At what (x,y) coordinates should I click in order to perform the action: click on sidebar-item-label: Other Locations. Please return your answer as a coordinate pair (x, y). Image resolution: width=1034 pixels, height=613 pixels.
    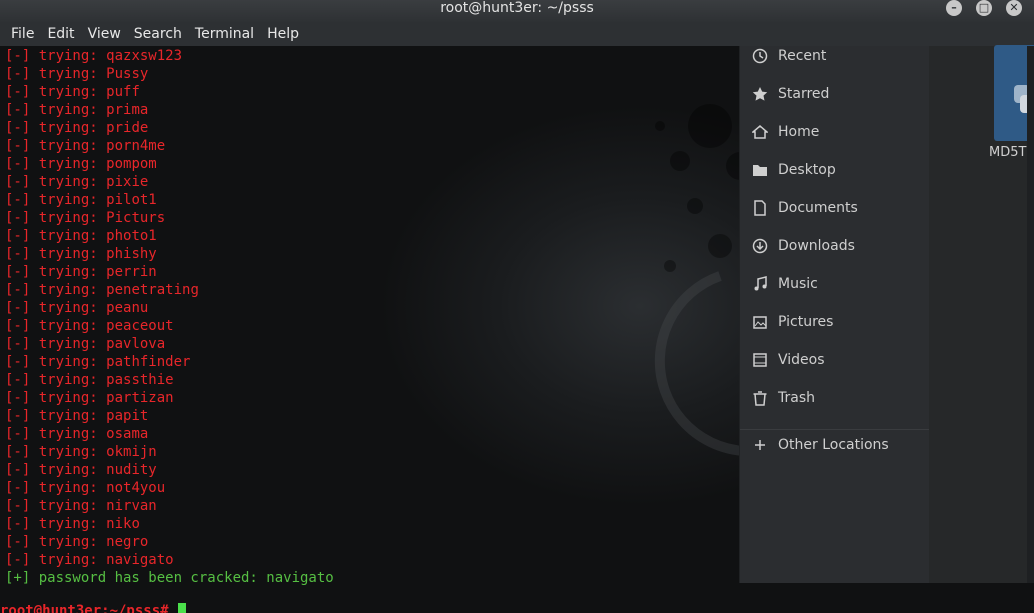
    Looking at the image, I should click on (833, 445).